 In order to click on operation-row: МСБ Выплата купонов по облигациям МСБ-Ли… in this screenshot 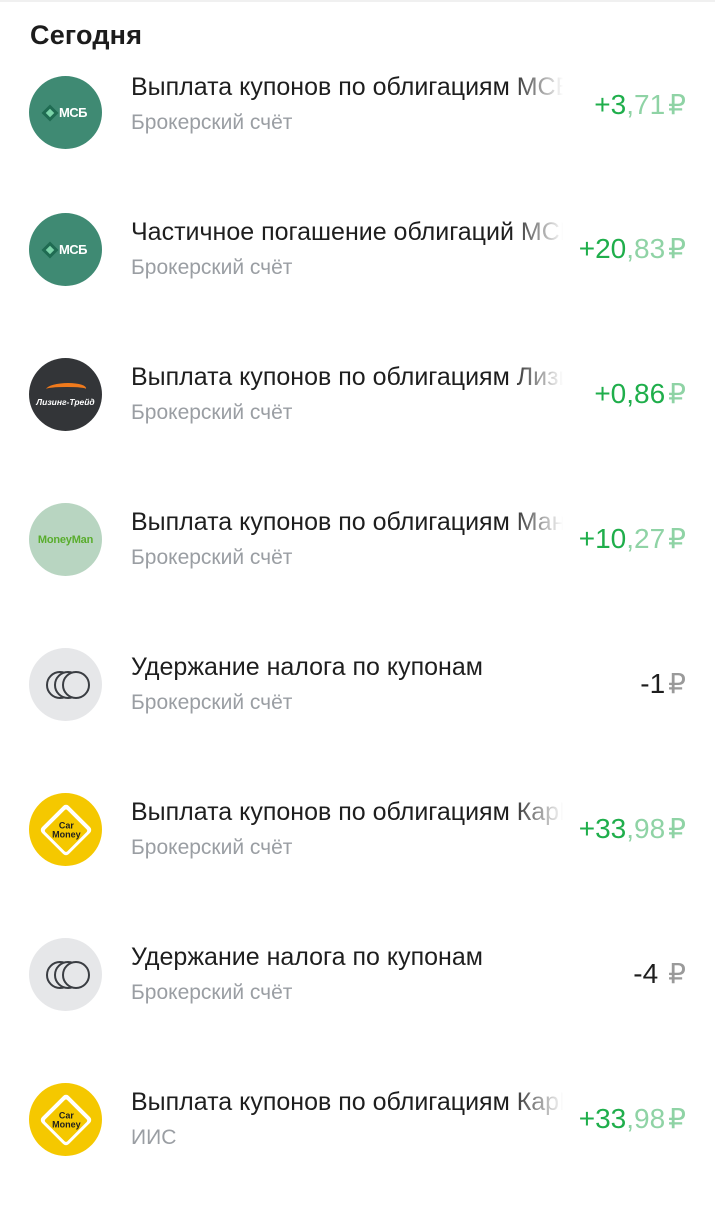, I will do `click(357, 130)`.